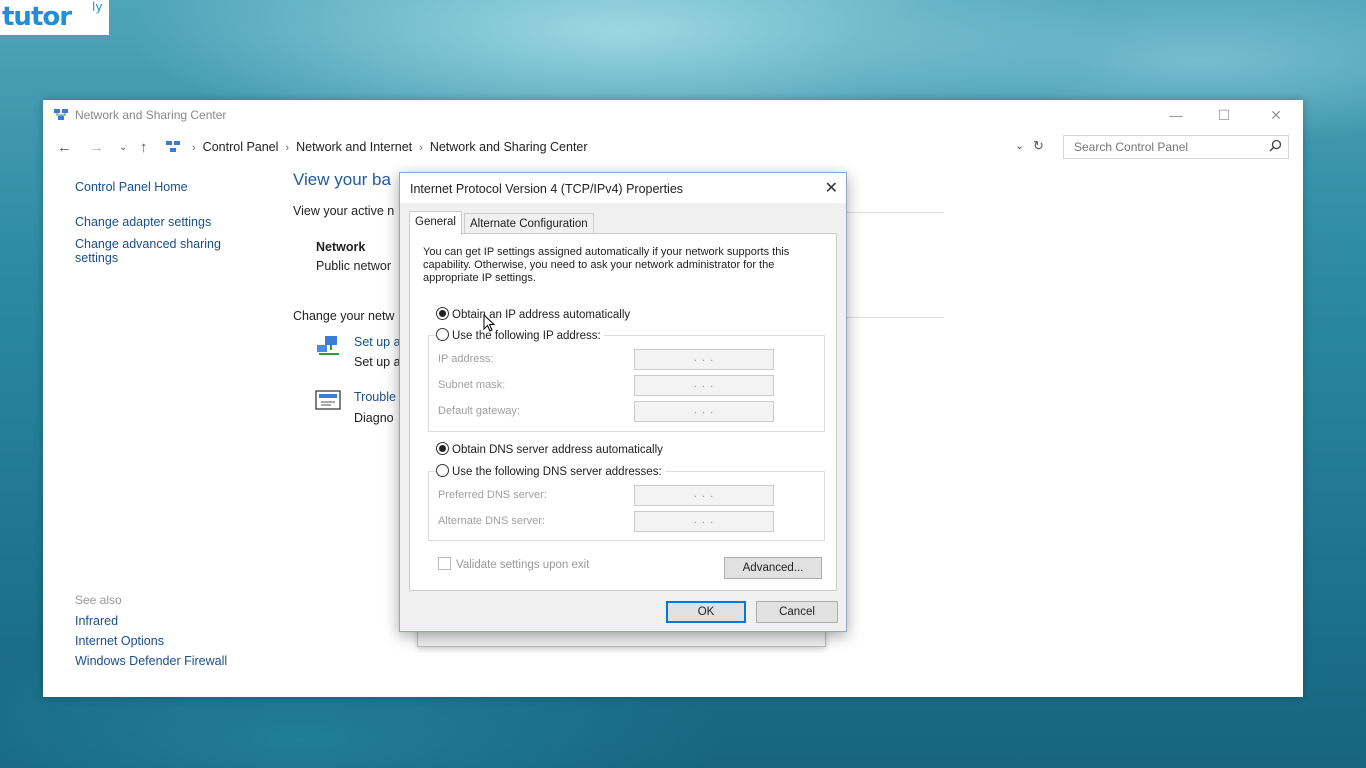 The height and width of the screenshot is (768, 1366). I want to click on alternate-dns-field: . . ., so click(704, 521).